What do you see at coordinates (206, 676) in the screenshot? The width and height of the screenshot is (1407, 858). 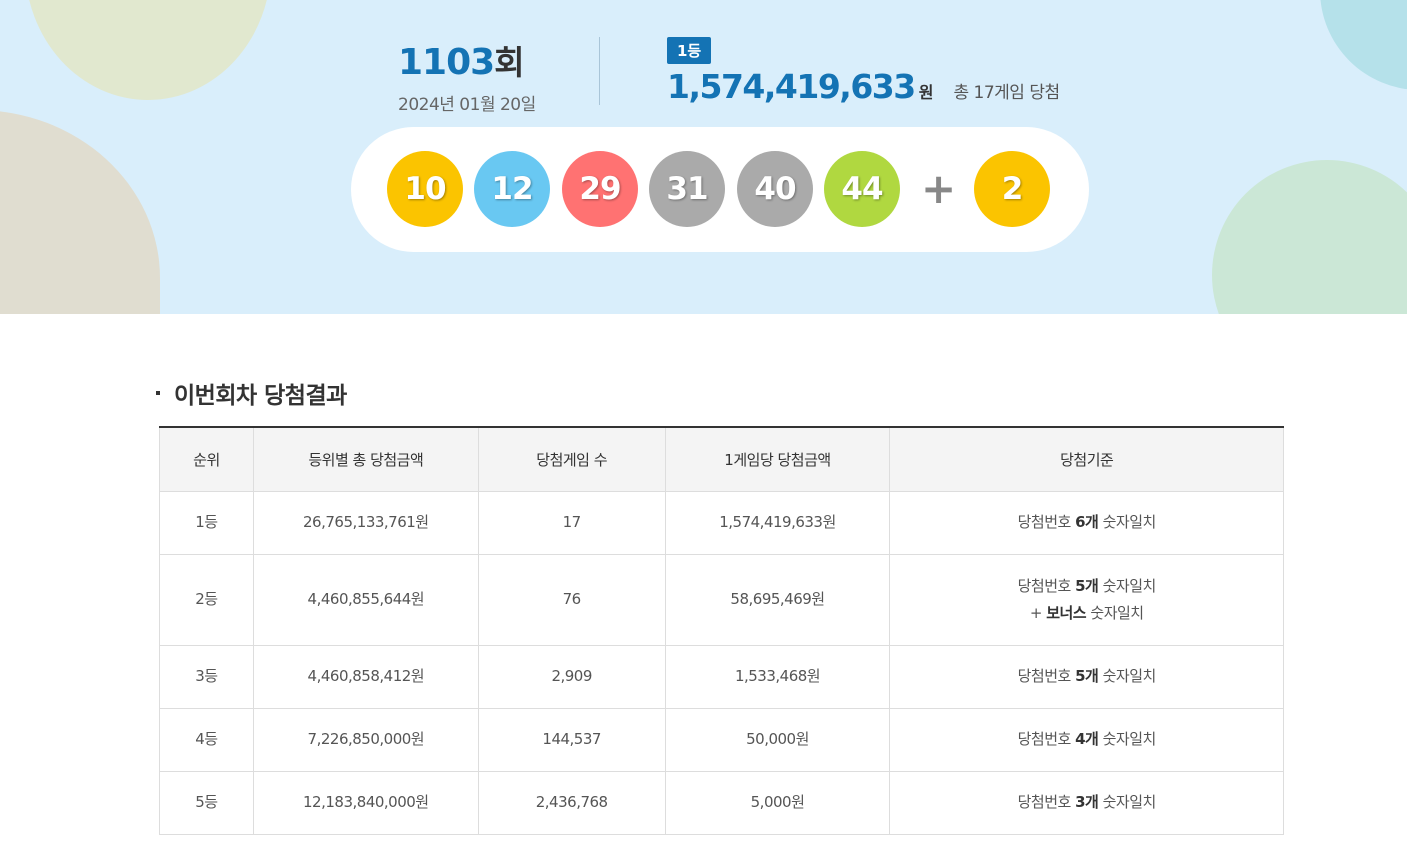 I see `rank-cell: 3등` at bounding box center [206, 676].